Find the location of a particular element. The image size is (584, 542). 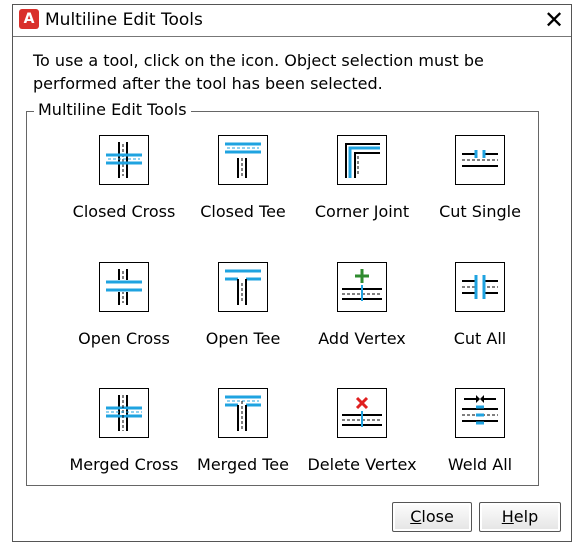

tool-label: Add Vertex is located at coordinates (362, 338).